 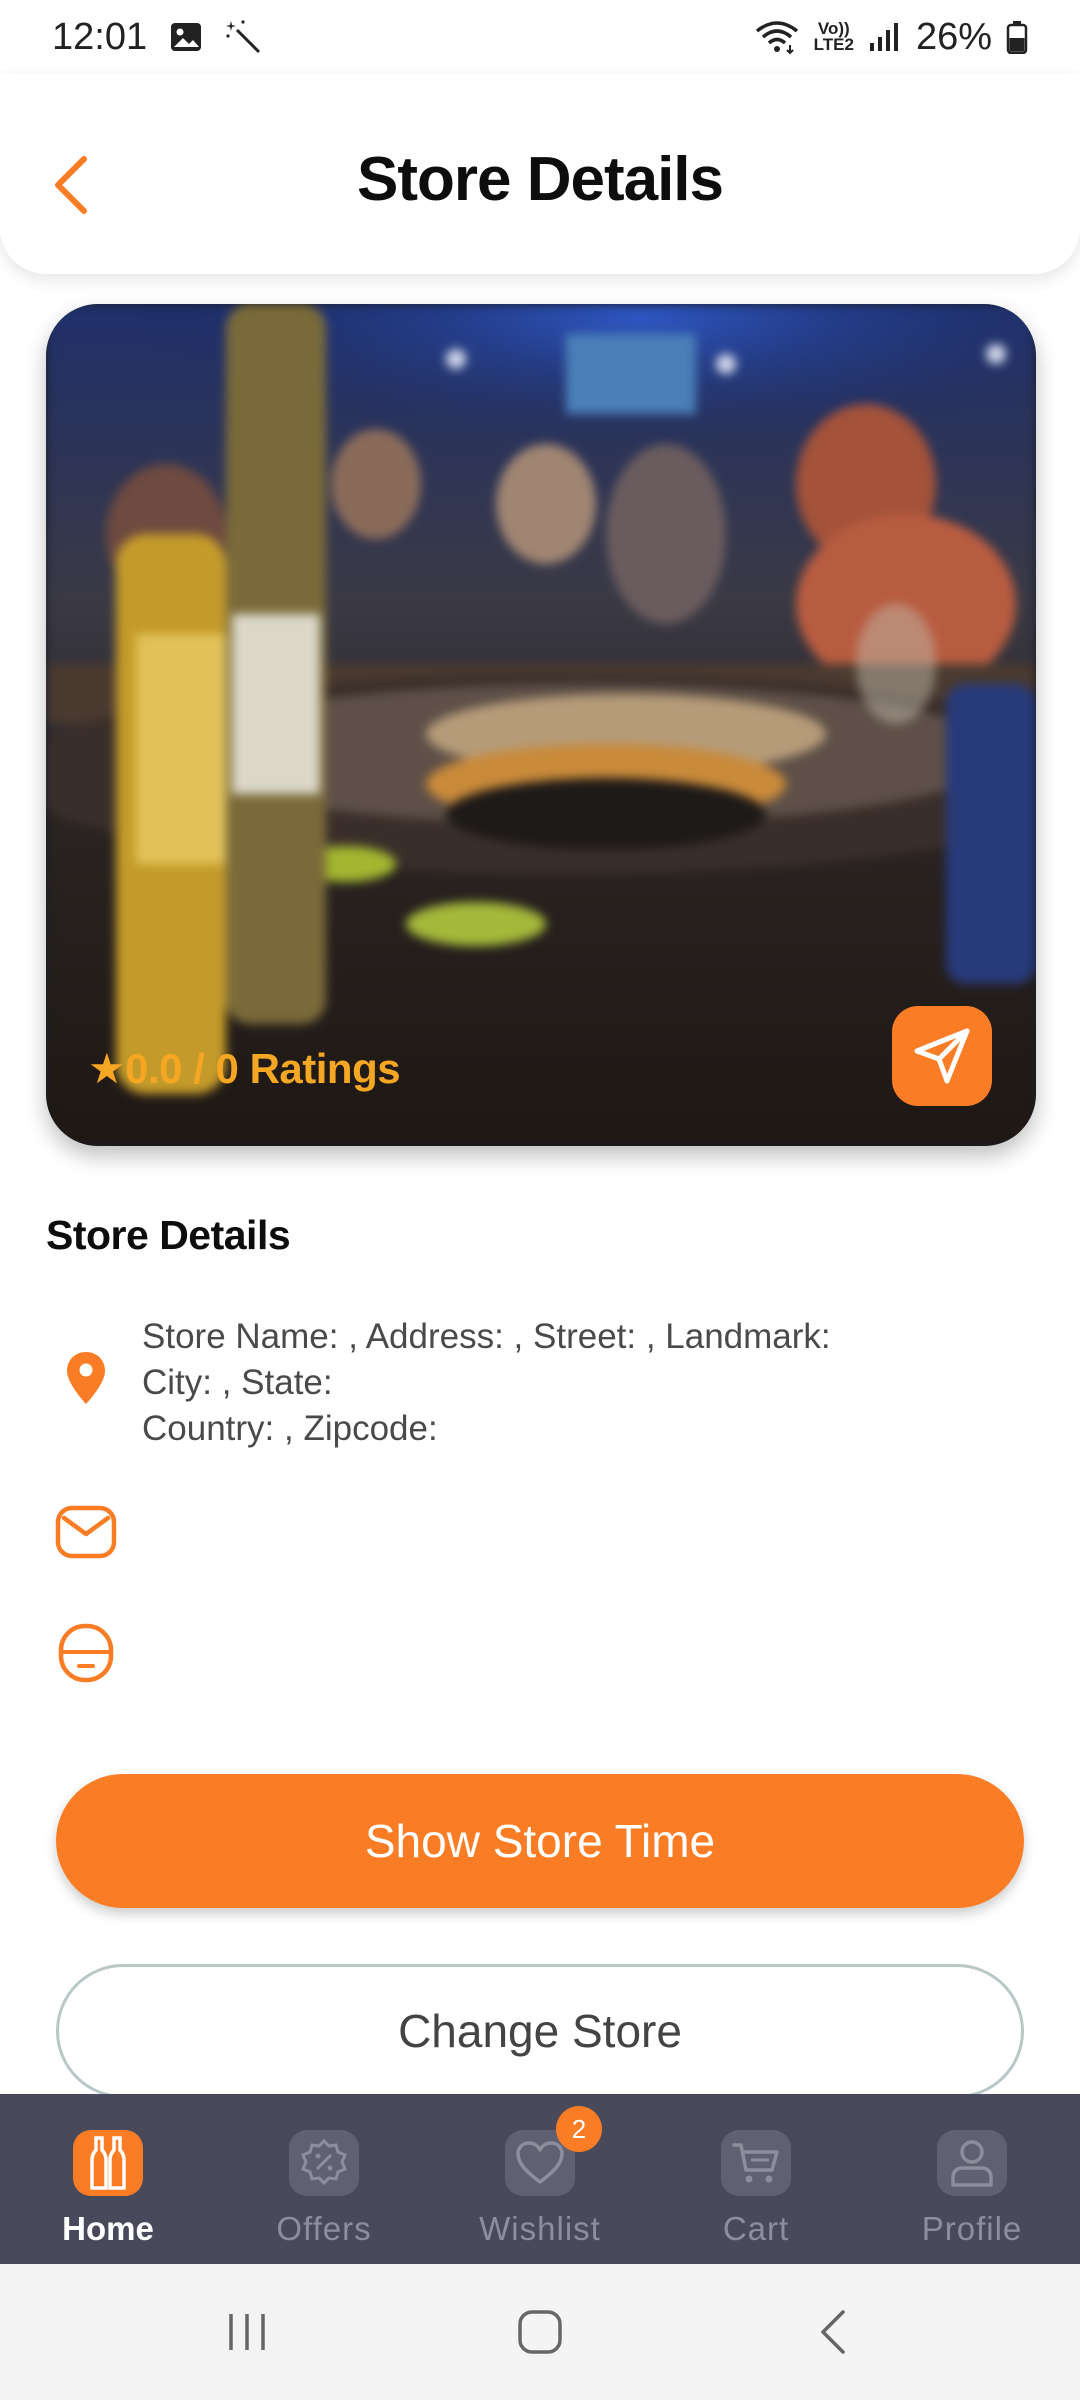 I want to click on show-store-time-button: Show Store Time, so click(x=540, y=1841).